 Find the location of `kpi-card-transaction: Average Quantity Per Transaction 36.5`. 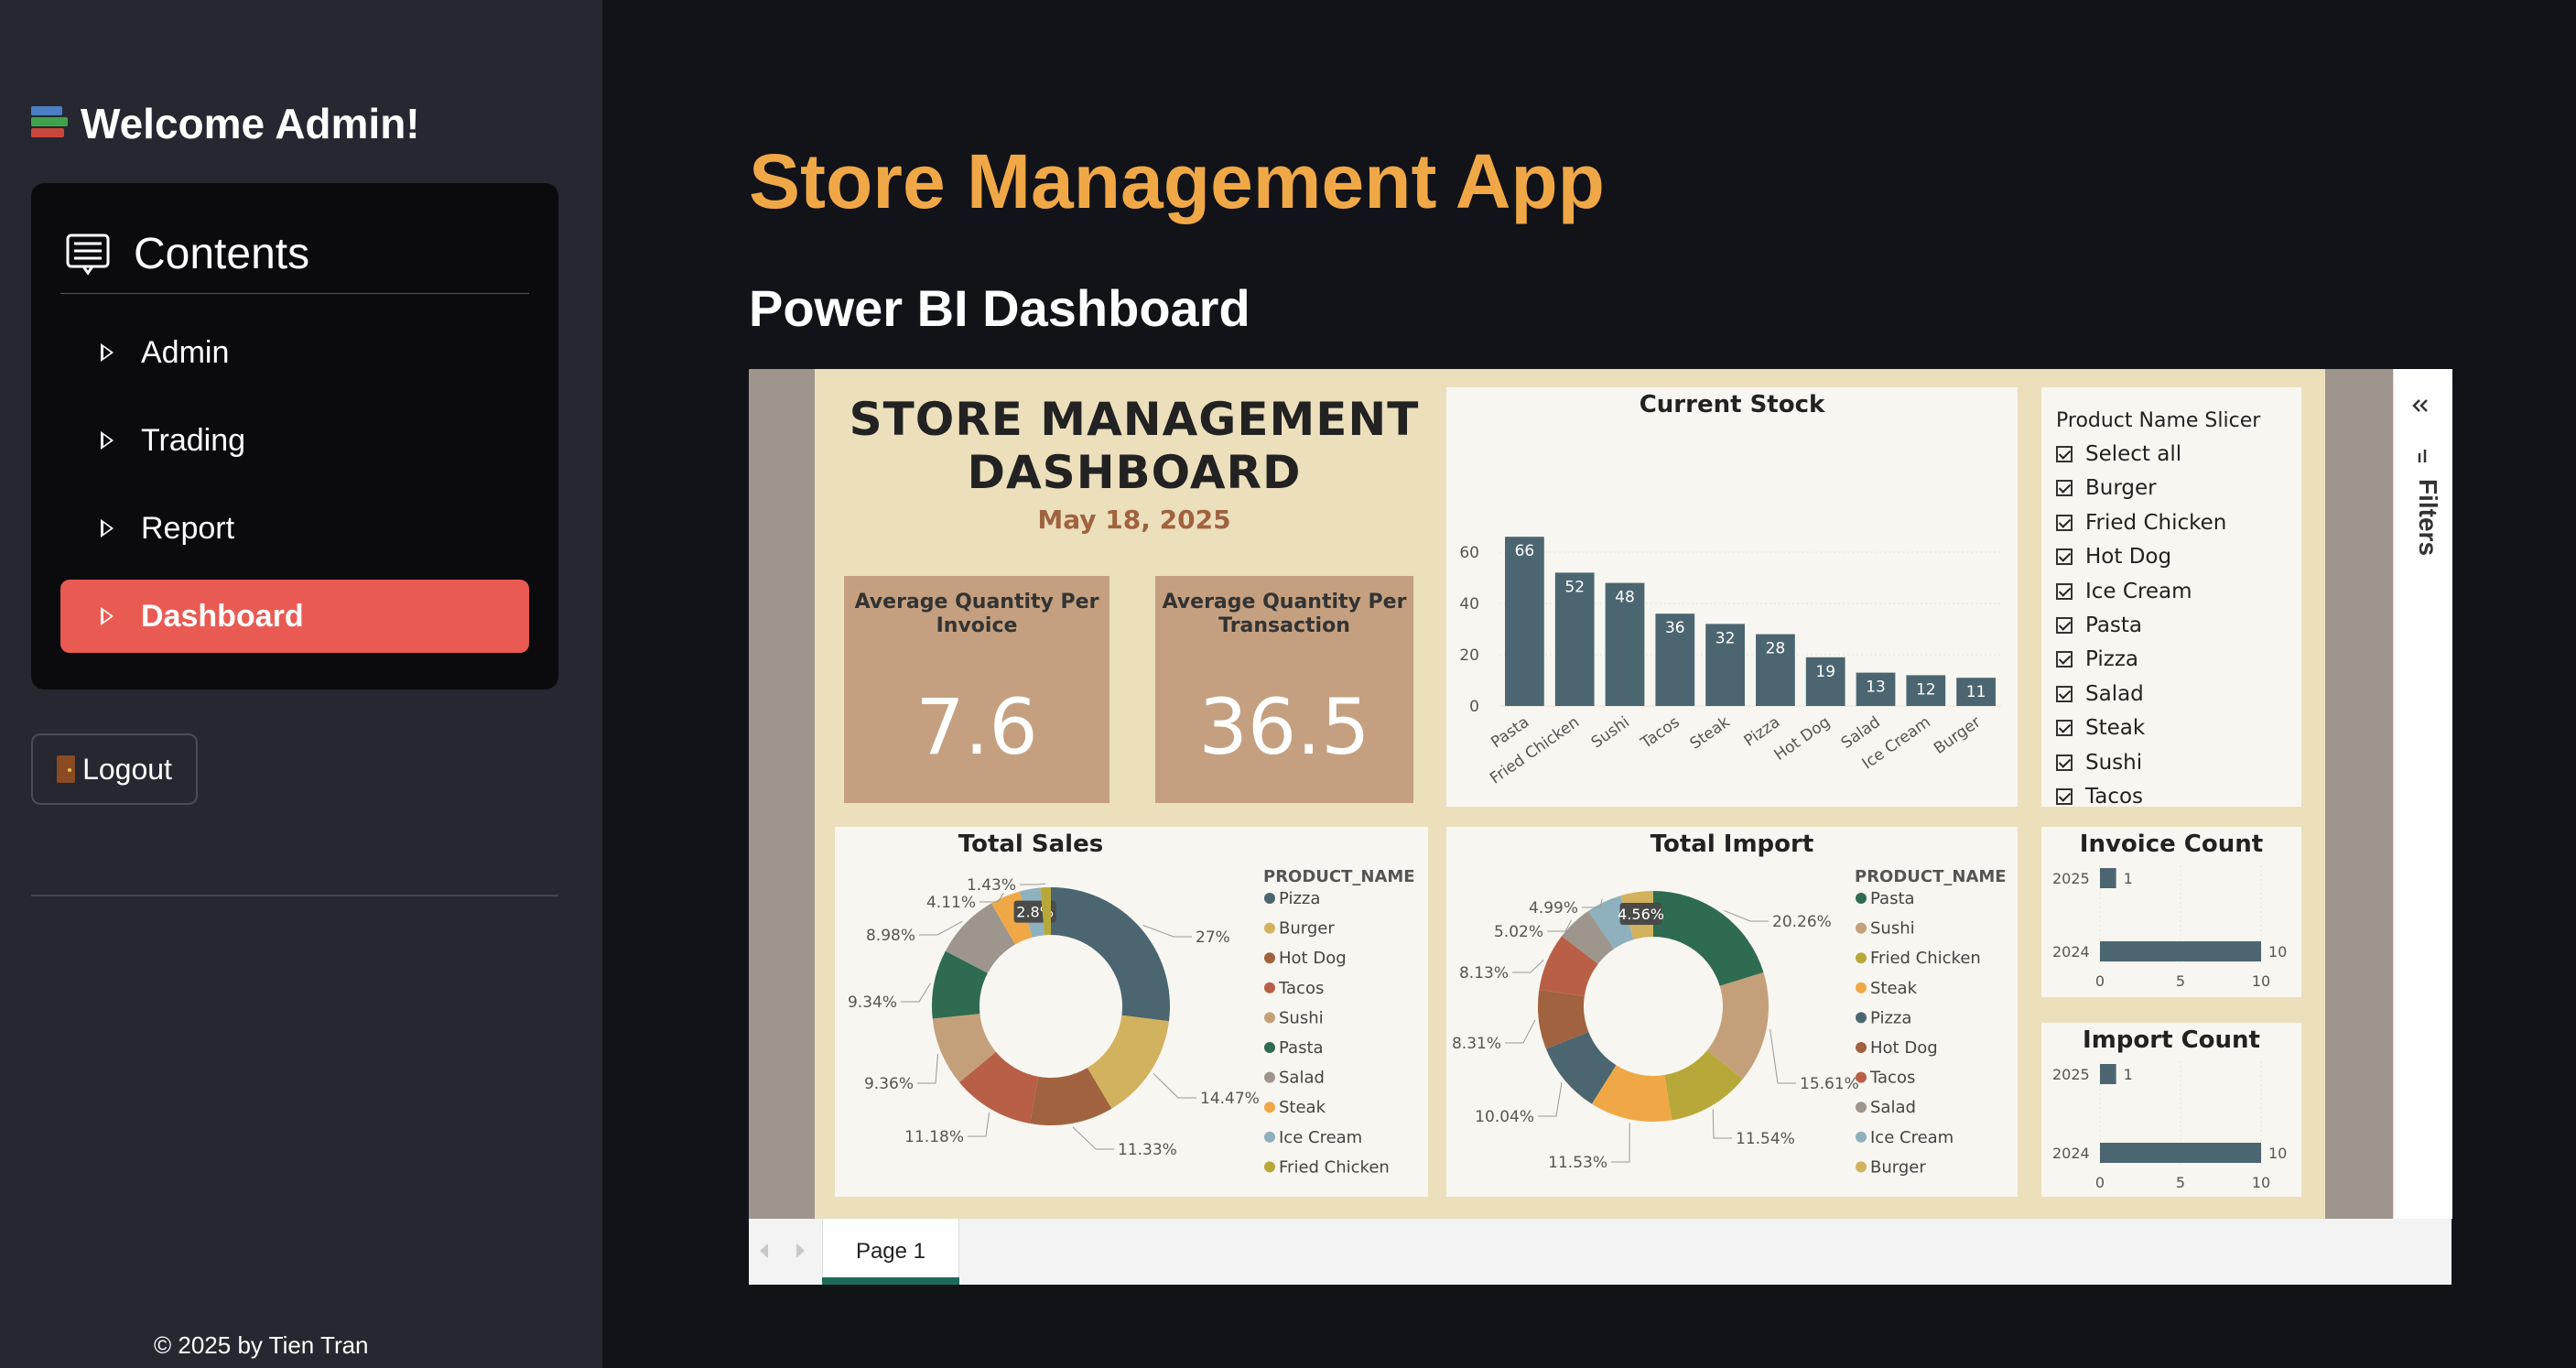

kpi-card-transaction: Average Quantity Per Transaction 36.5 is located at coordinates (1284, 689).